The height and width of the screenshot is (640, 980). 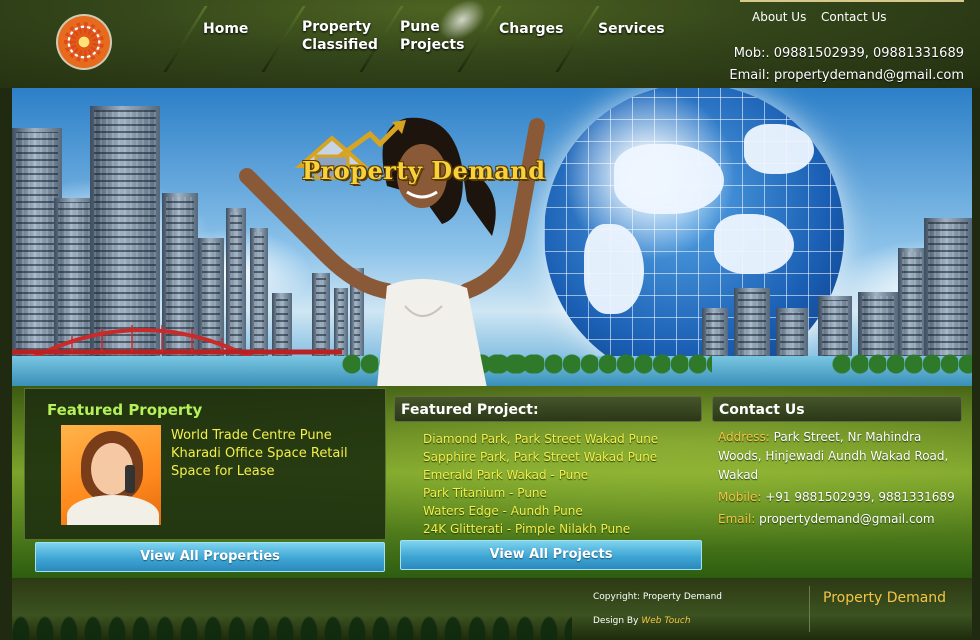 What do you see at coordinates (744, 437) in the screenshot?
I see `address-label: Address:` at bounding box center [744, 437].